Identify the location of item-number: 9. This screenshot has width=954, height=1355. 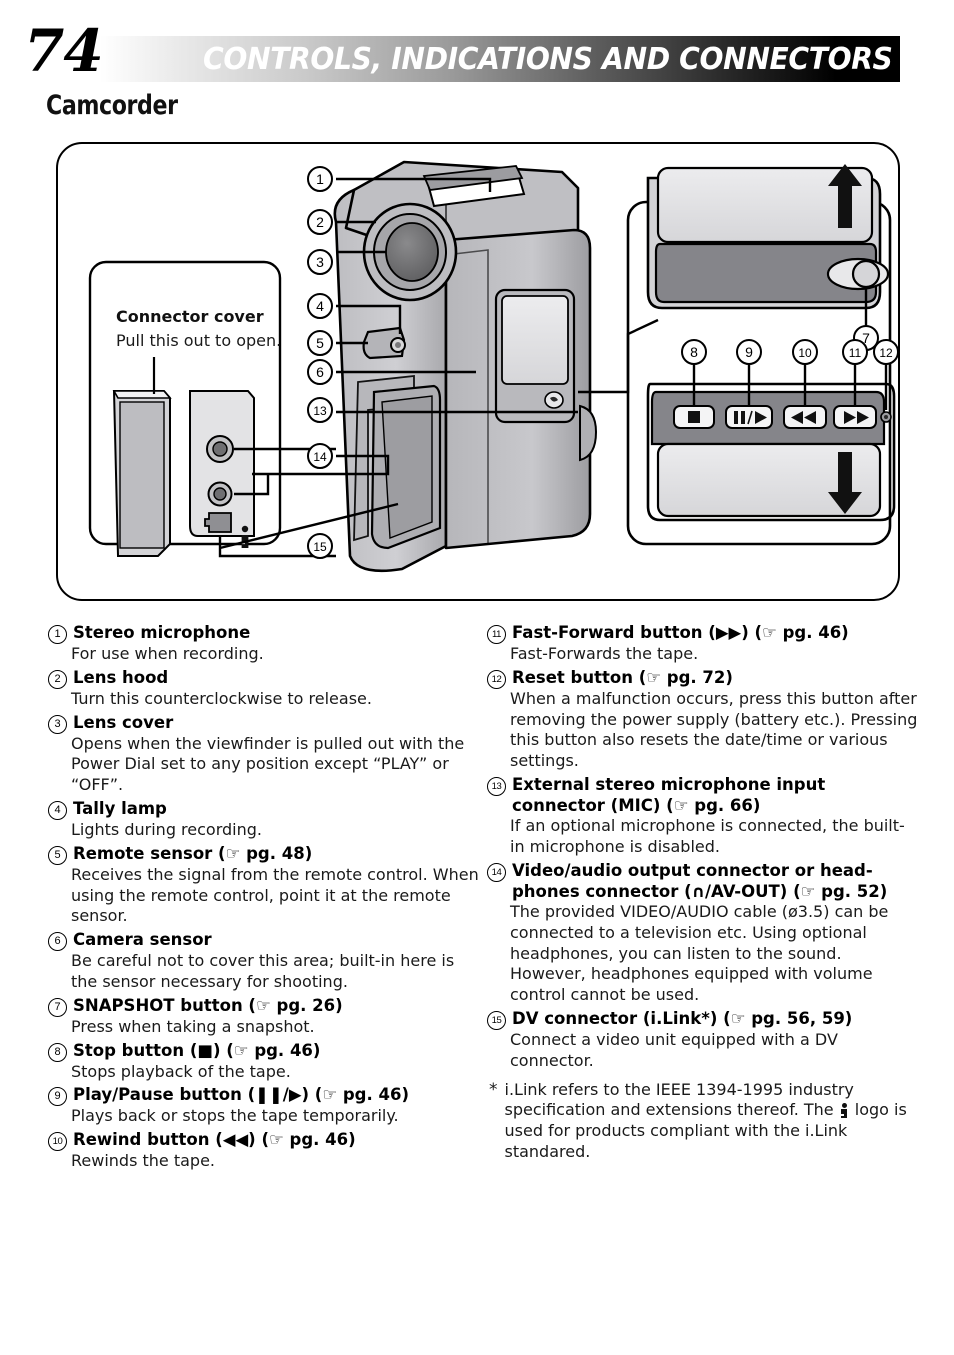
(57, 1097).